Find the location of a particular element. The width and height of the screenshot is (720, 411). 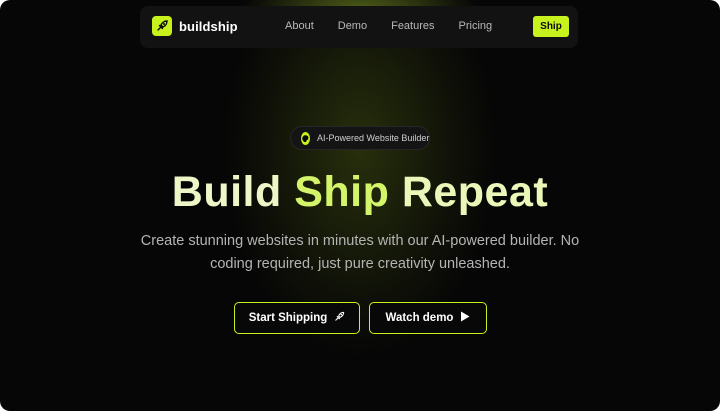

watch-demo-button: Watch demo is located at coordinates (428, 318).